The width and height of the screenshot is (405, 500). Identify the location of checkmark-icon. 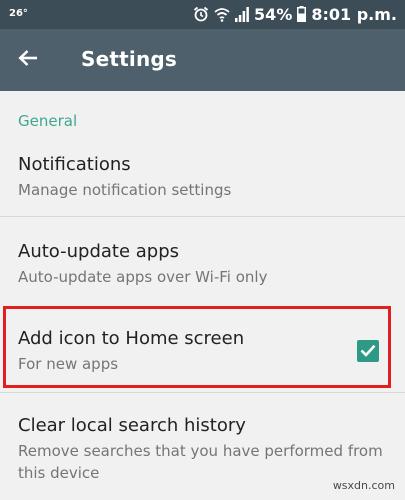
(368, 351).